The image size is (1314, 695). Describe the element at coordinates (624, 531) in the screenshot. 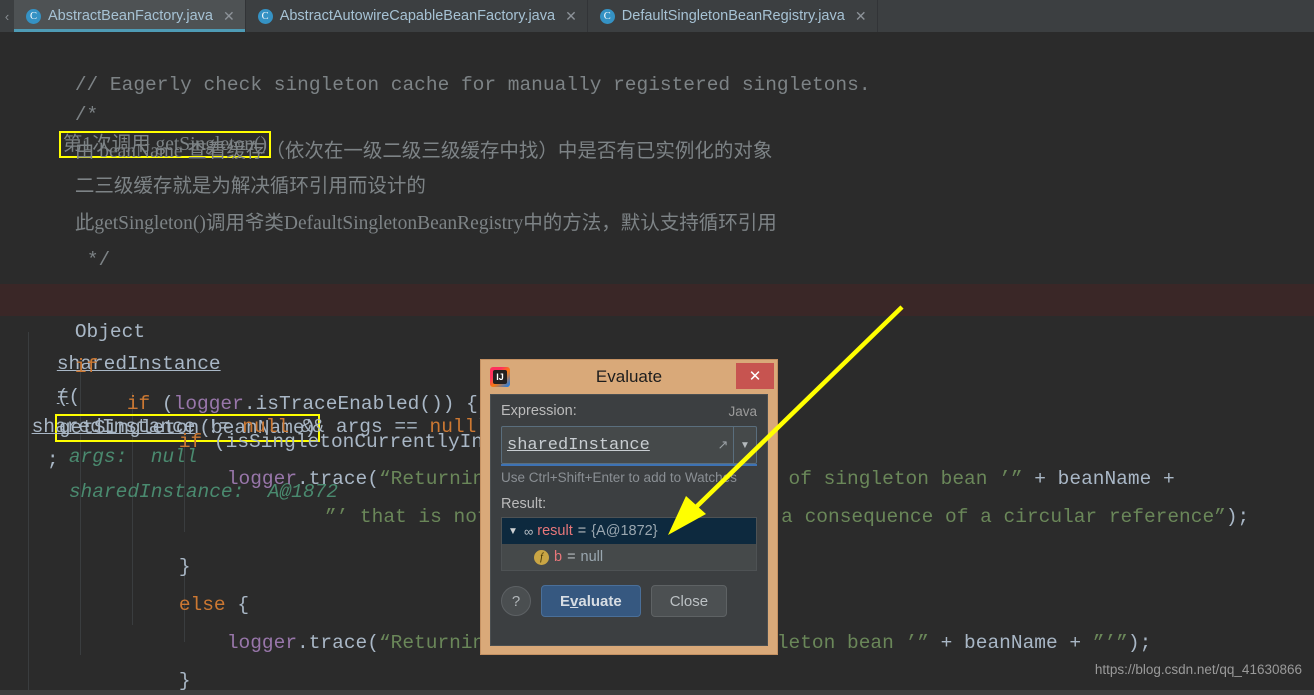

I see `result-value: {A@1872}` at that location.